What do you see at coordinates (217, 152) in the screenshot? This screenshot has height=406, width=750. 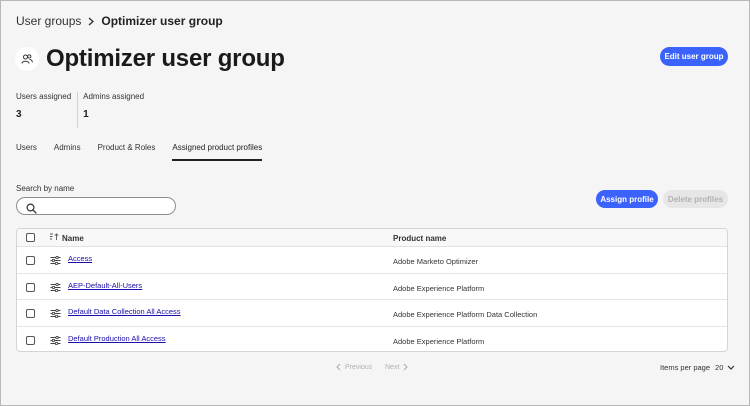 I see `tab-assigned-product-profiles: Assigned product profiles` at bounding box center [217, 152].